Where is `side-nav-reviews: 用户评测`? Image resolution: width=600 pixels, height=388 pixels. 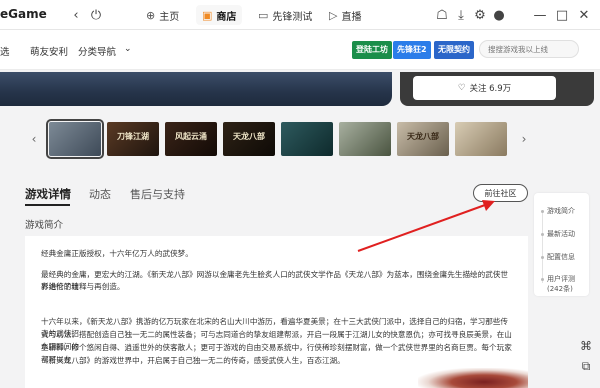 side-nav-reviews: 用户评测 is located at coordinates (561, 279).